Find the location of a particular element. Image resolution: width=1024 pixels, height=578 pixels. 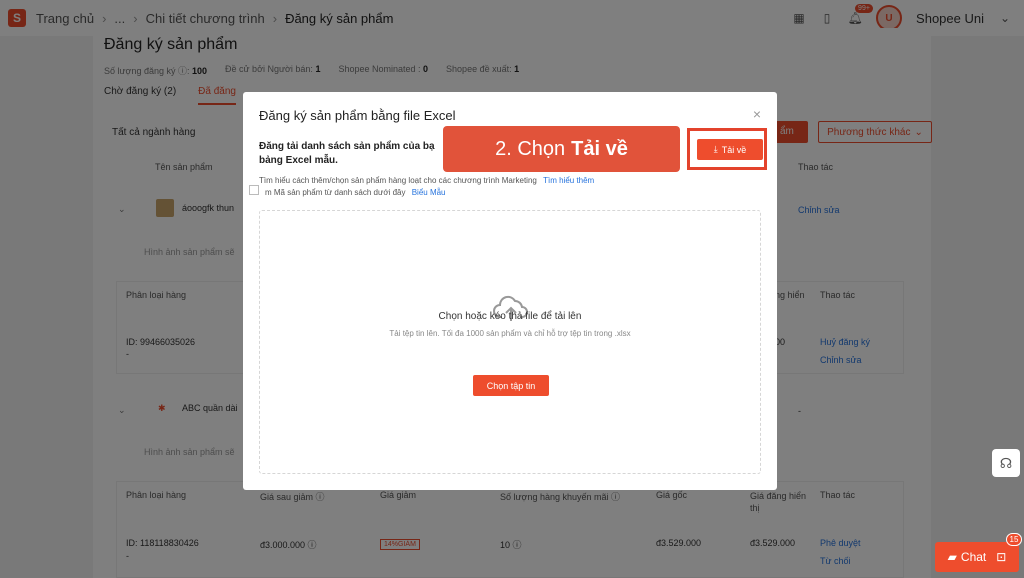

learn-more-link: Tìm hiểu thêm is located at coordinates (568, 180).